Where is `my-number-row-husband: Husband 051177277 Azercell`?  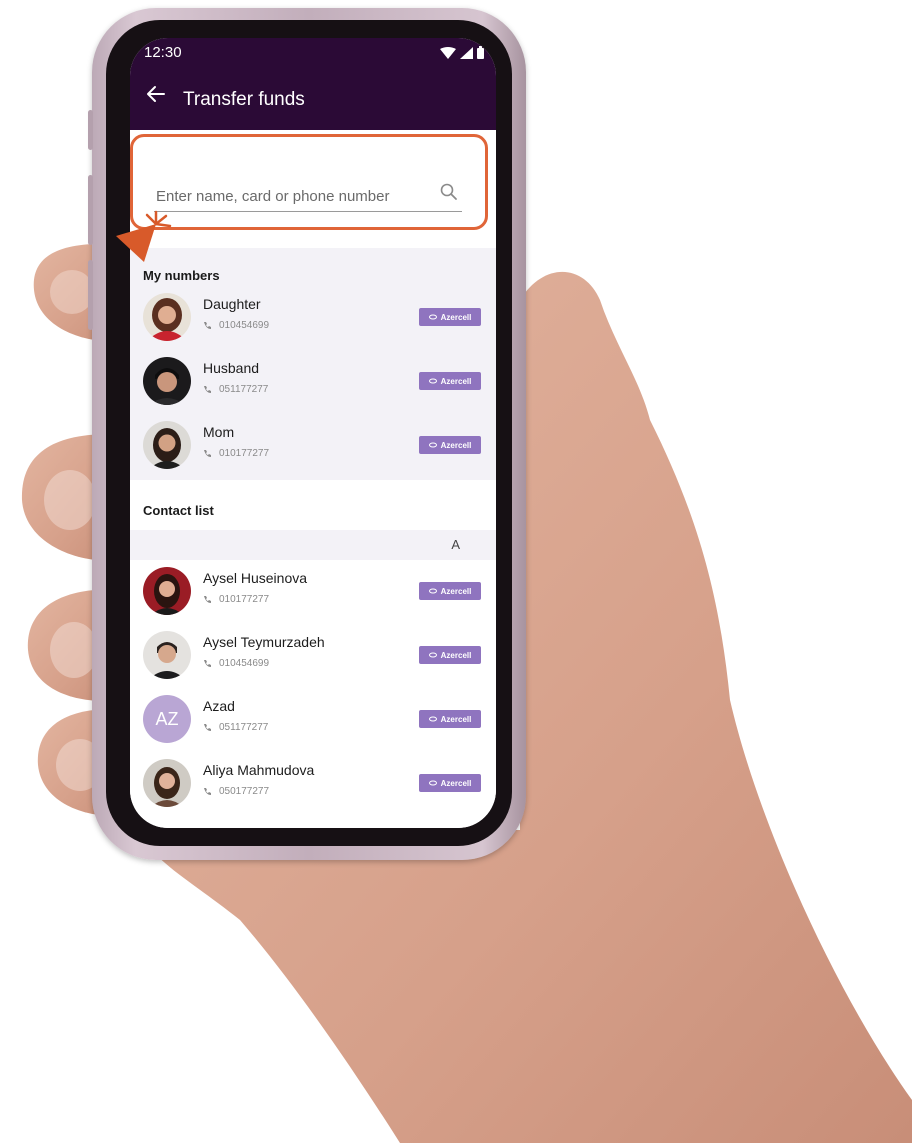 my-number-row-husband: Husband 051177277 Azercell is located at coordinates (313, 382).